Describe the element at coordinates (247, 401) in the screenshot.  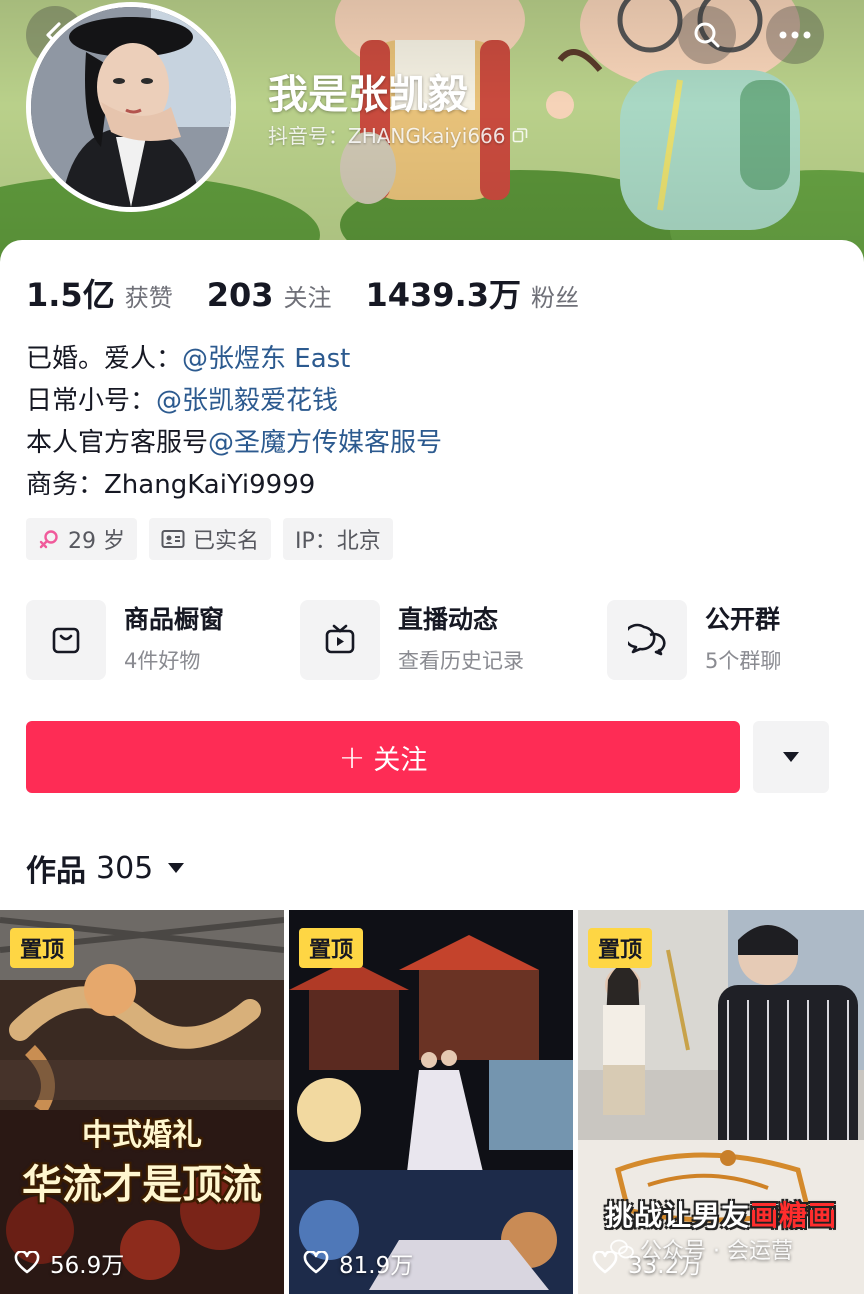
I see `mention-link: @张凯毅爱花钱` at that location.